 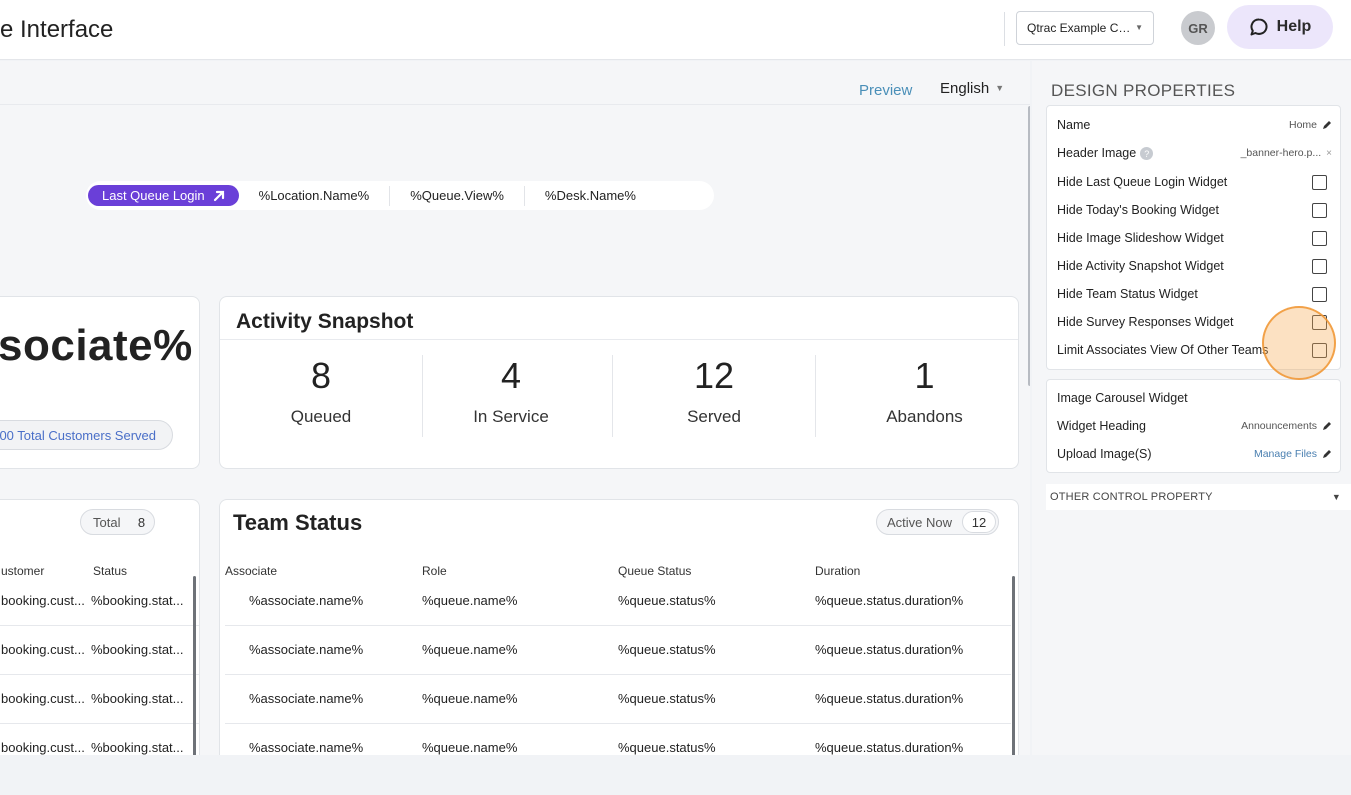 I want to click on stat-served: 12 Served, so click(x=714, y=396).